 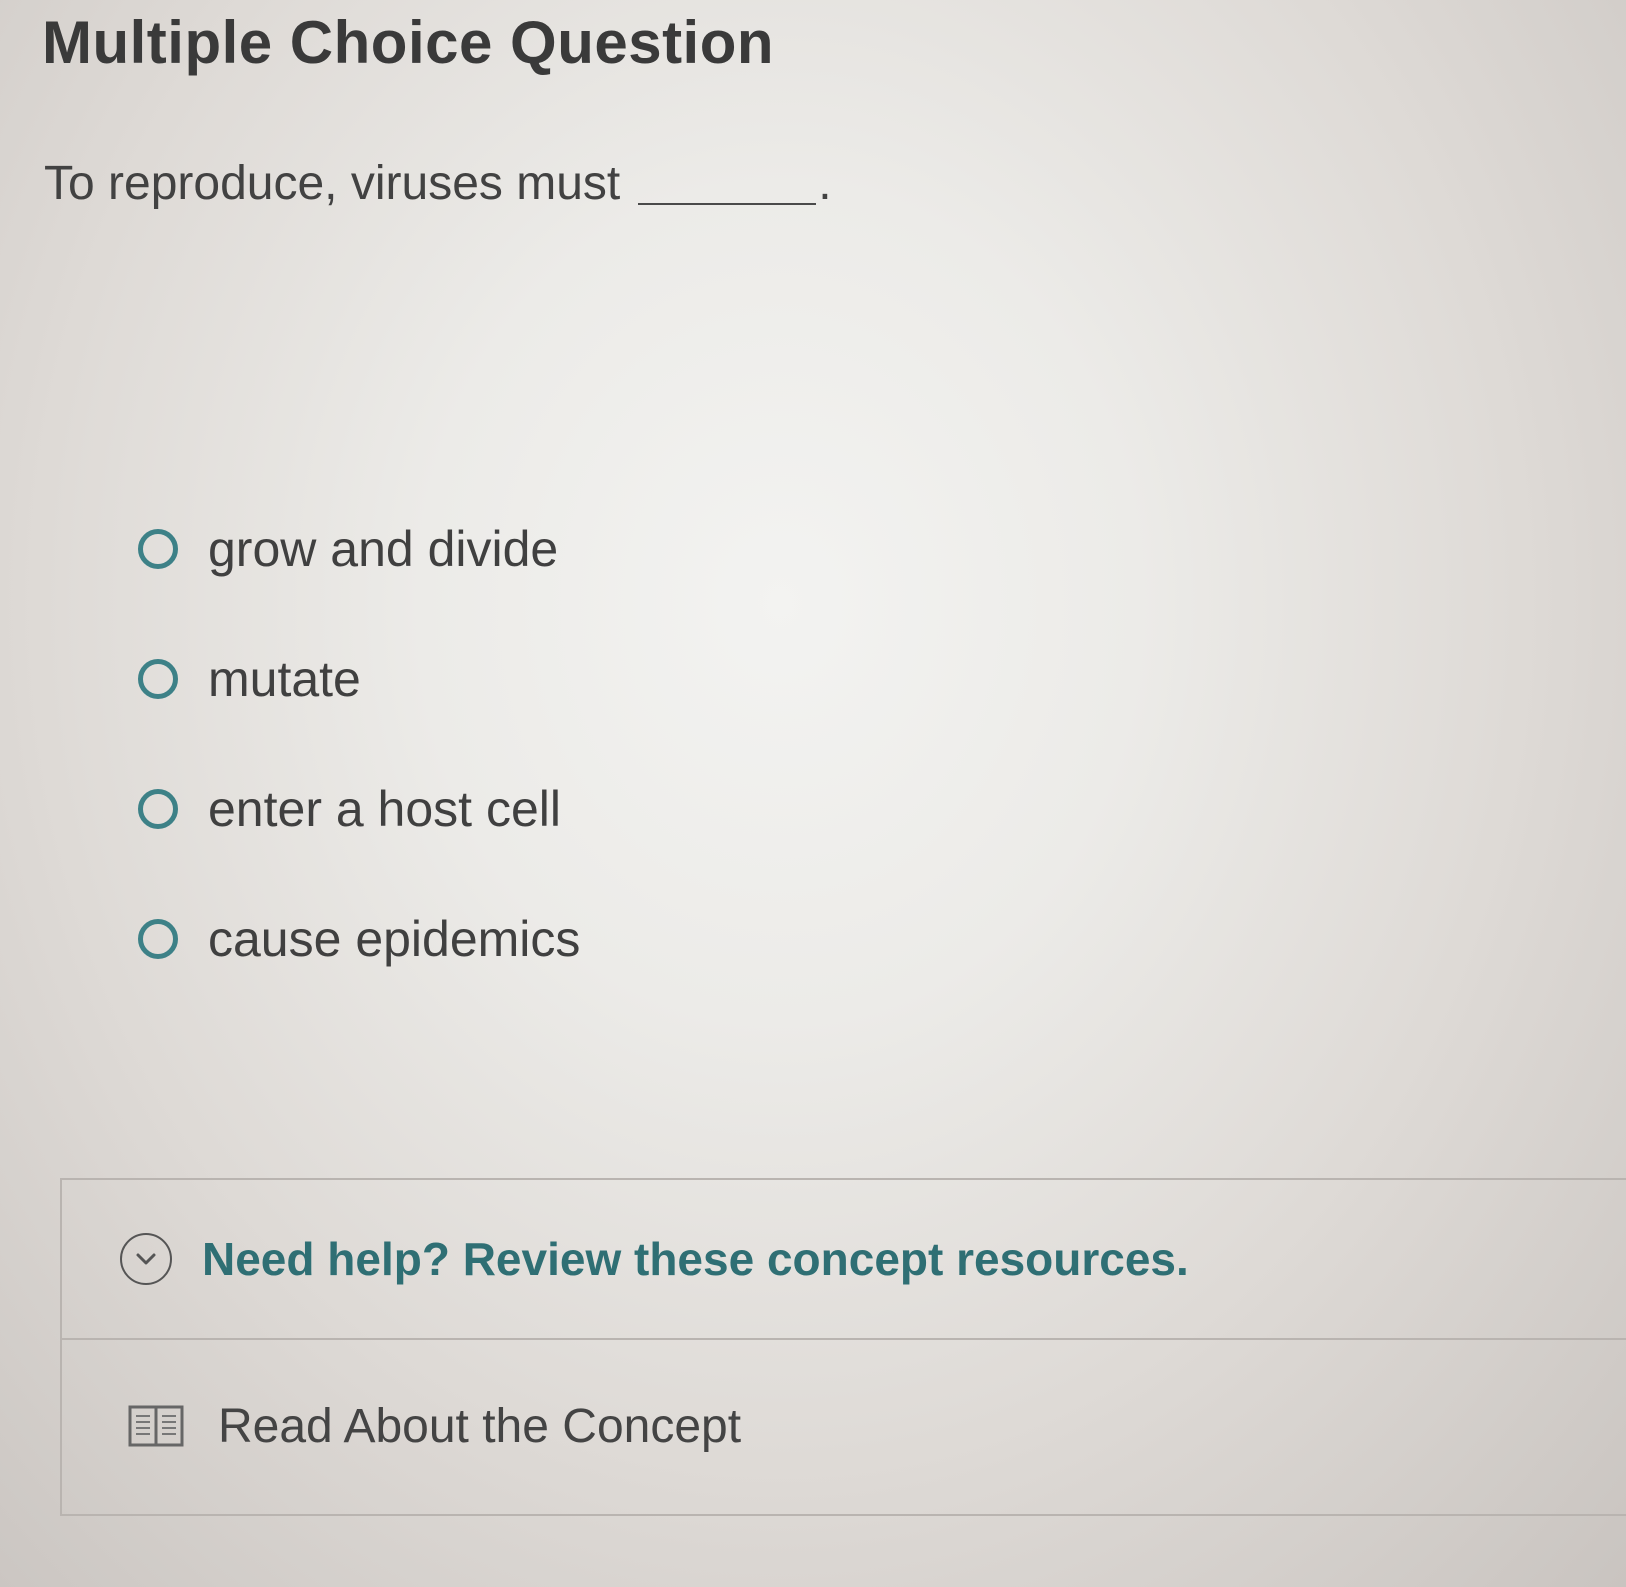 I want to click on option-label: enter a host cell, so click(x=384, y=809).